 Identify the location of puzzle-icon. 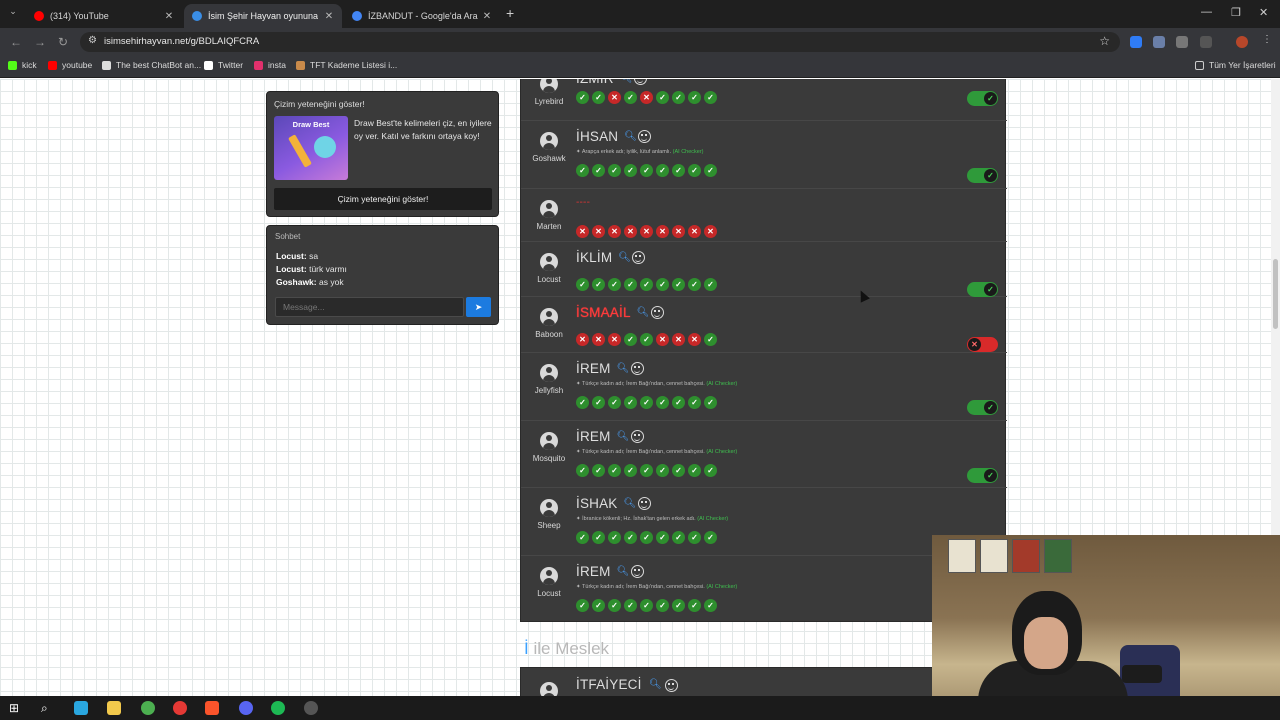
(1206, 42).